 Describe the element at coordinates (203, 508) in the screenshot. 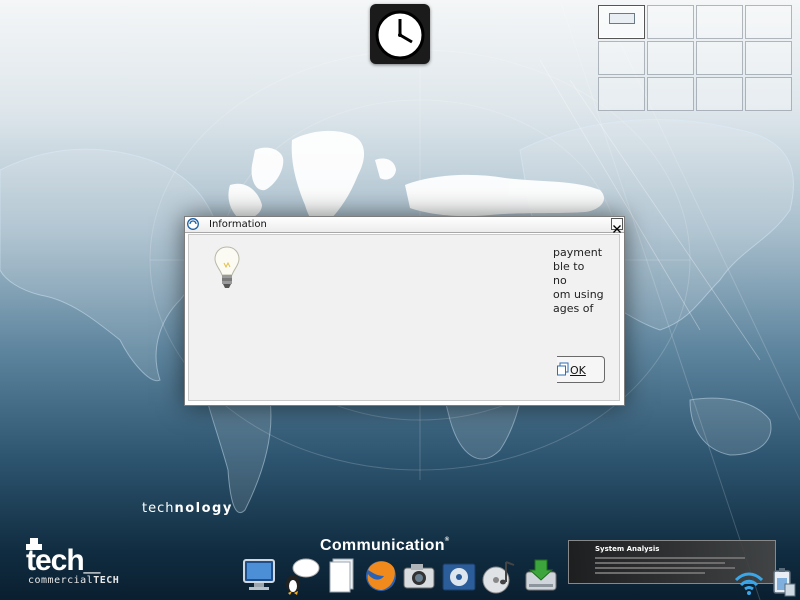

I see `technology-bold: nology` at that location.